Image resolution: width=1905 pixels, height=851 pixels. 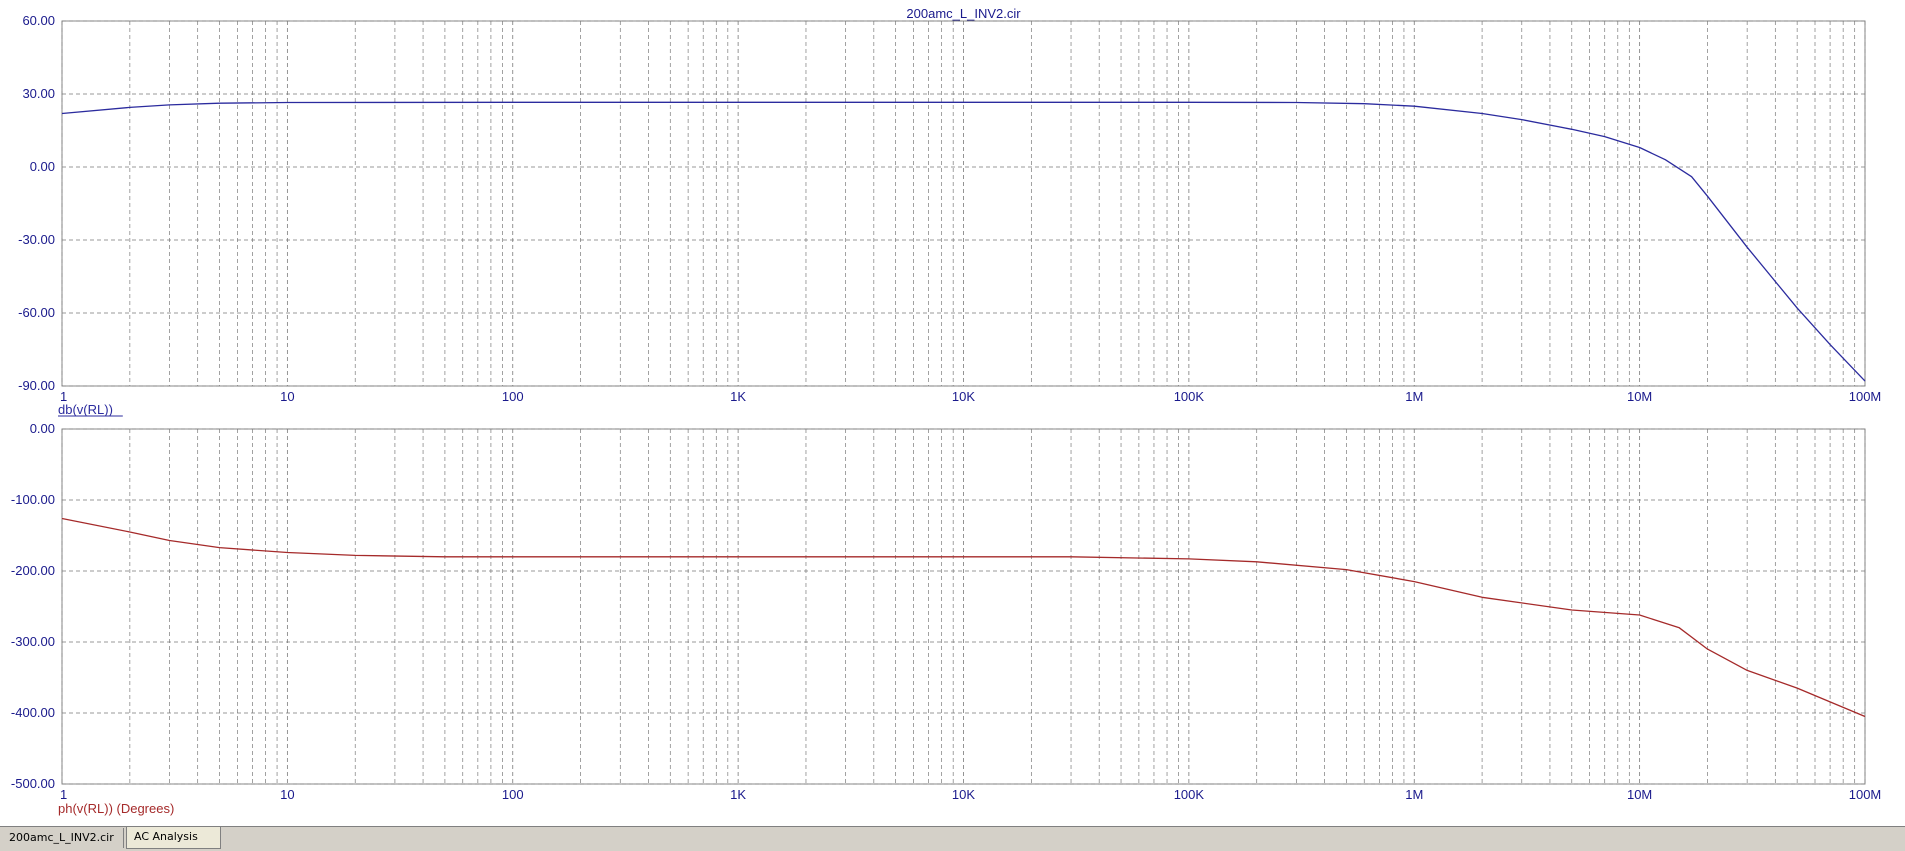 I want to click on y-tick-label: -300.00, so click(x=33, y=641).